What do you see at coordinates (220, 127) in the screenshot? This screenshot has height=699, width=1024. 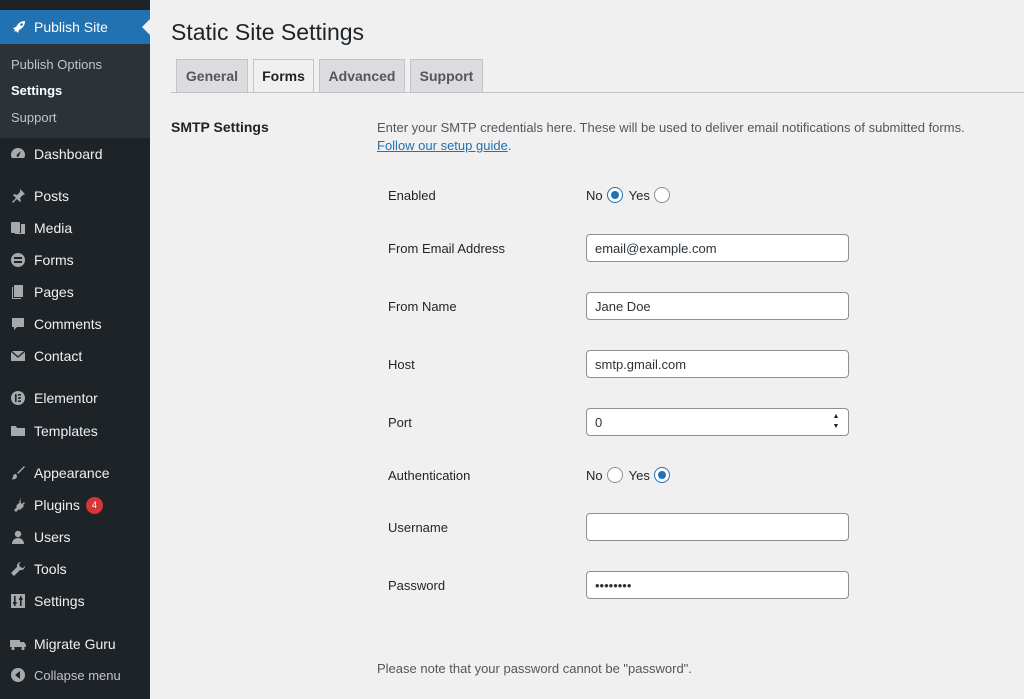 I see `section-title: SMTP Settings` at bounding box center [220, 127].